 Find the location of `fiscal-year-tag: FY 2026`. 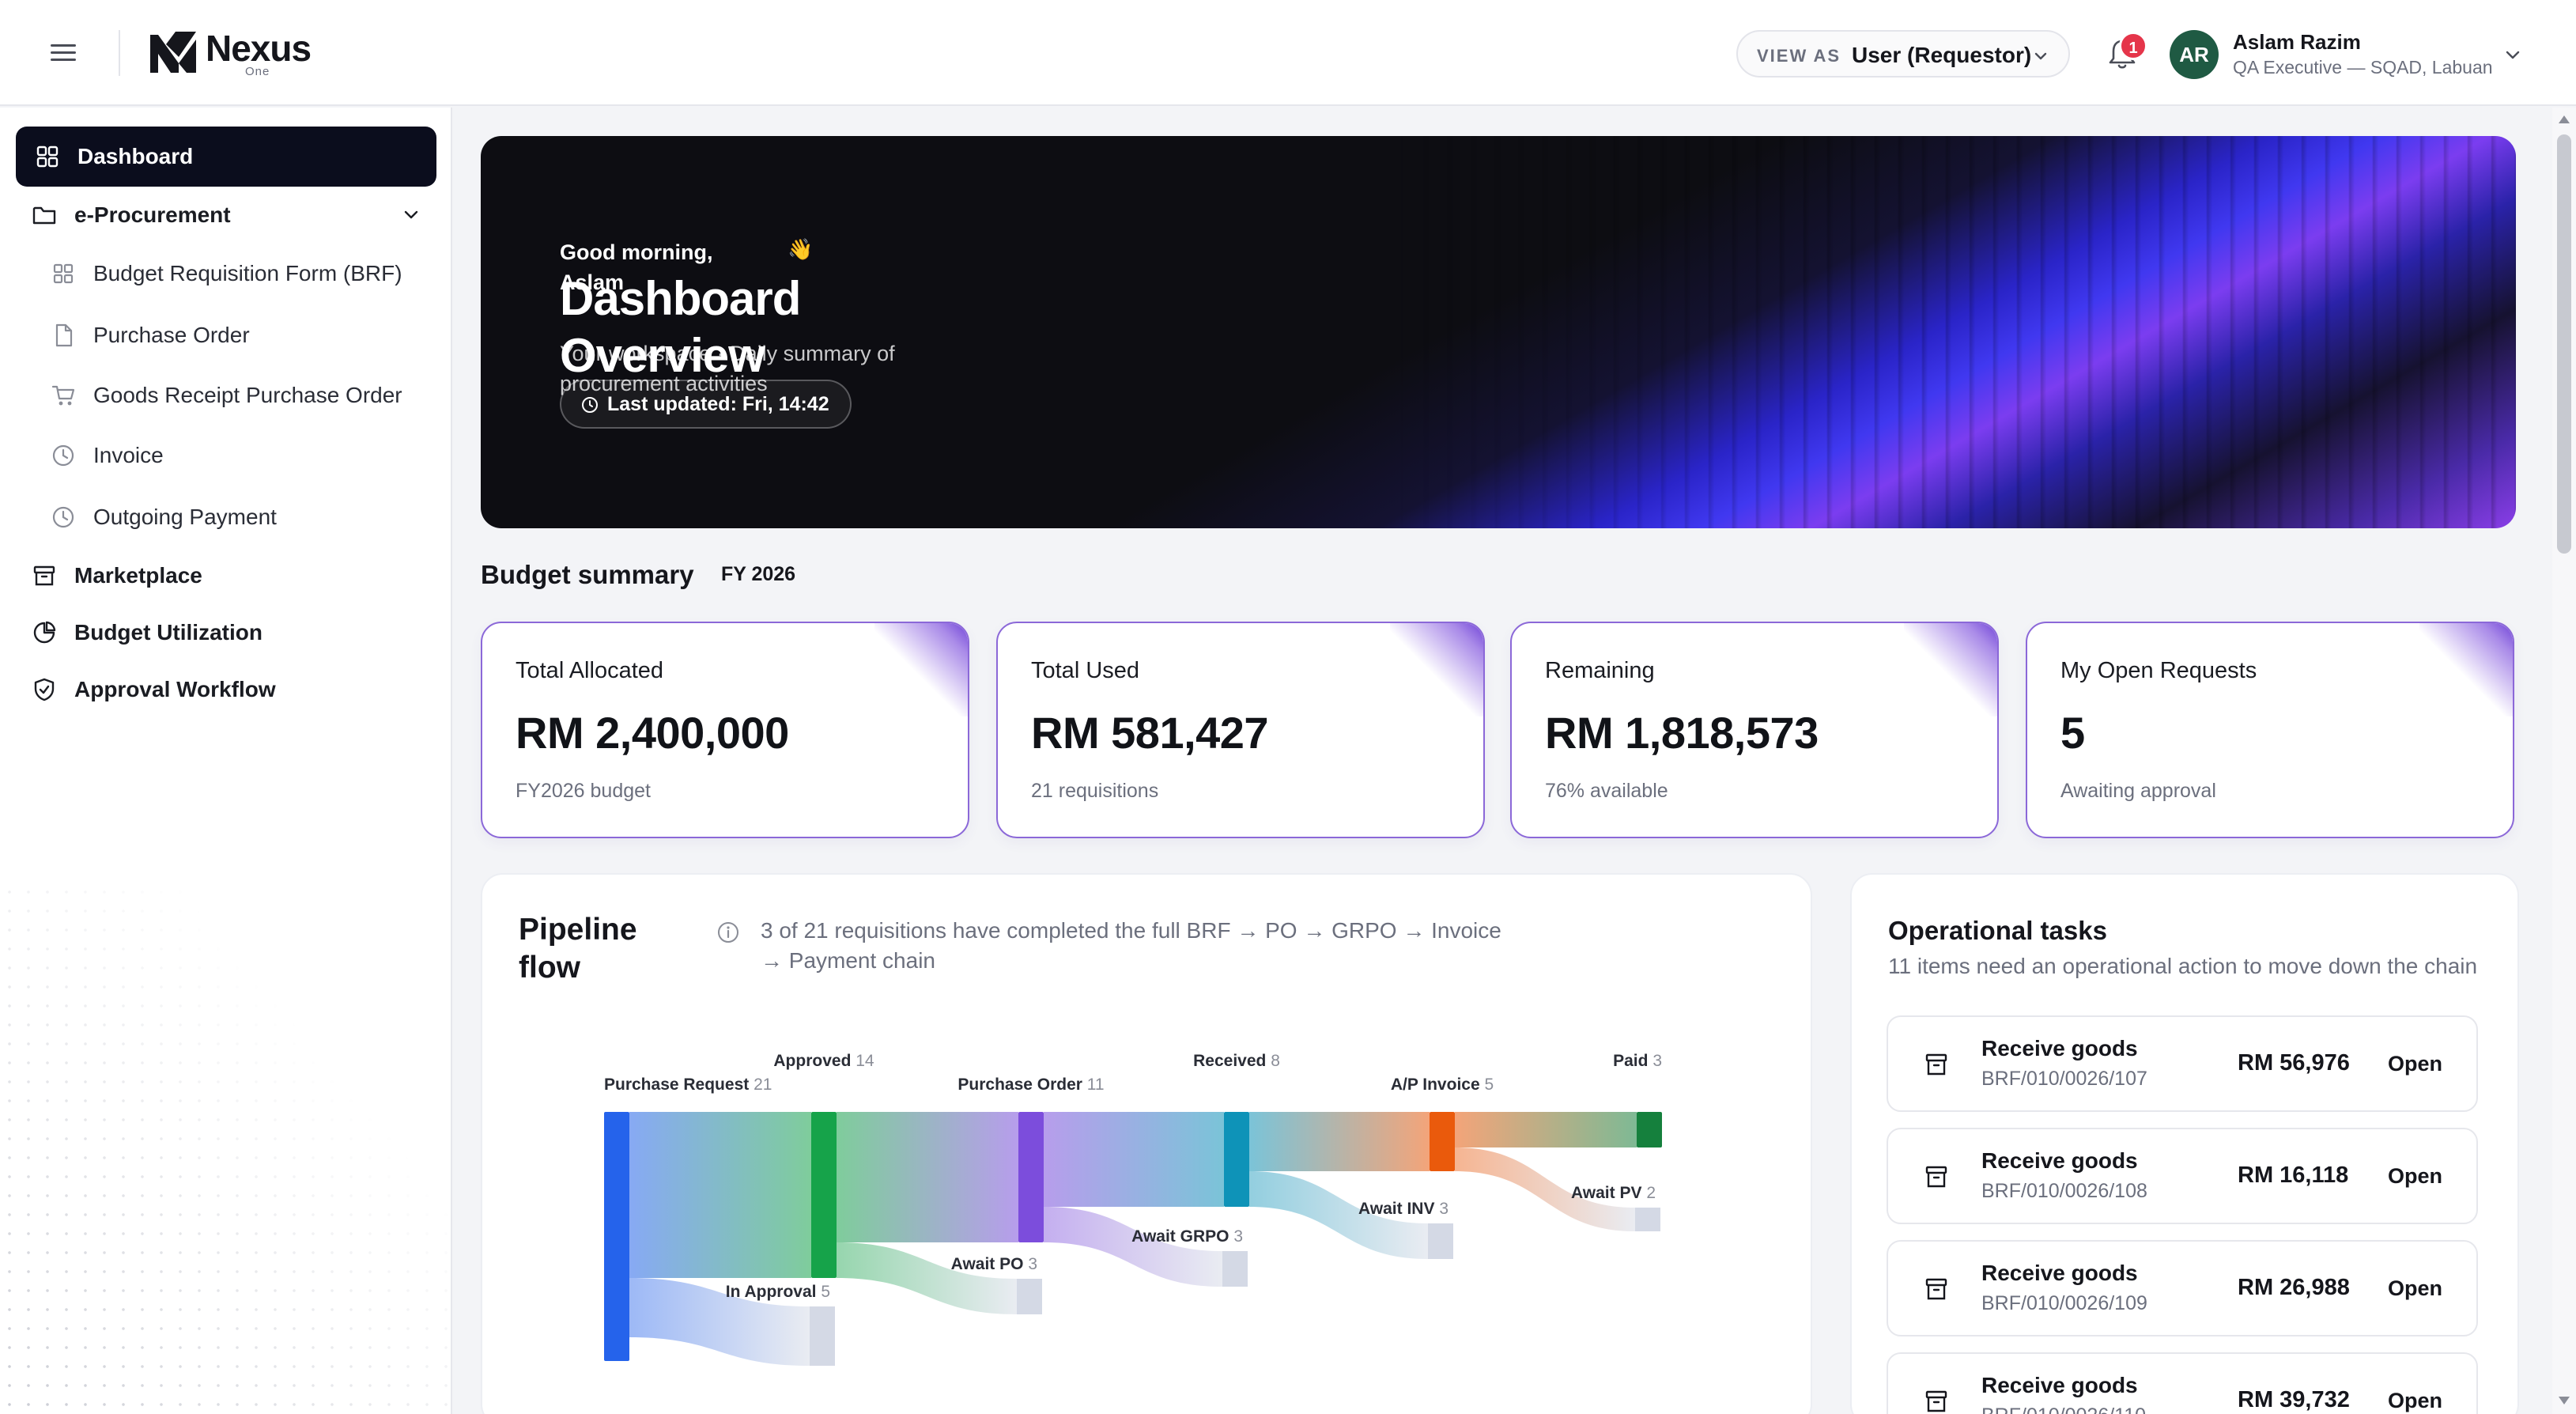

fiscal-year-tag: FY 2026 is located at coordinates (758, 574).